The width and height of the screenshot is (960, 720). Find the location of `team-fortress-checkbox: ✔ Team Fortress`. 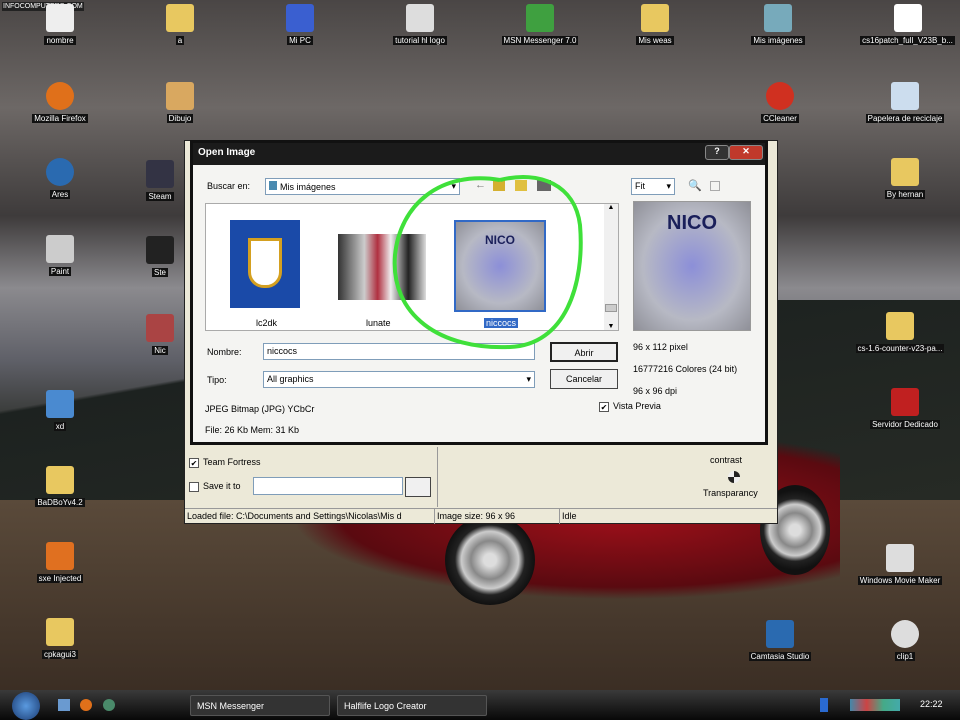

team-fortress-checkbox: ✔ Team Fortress is located at coordinates (225, 462).